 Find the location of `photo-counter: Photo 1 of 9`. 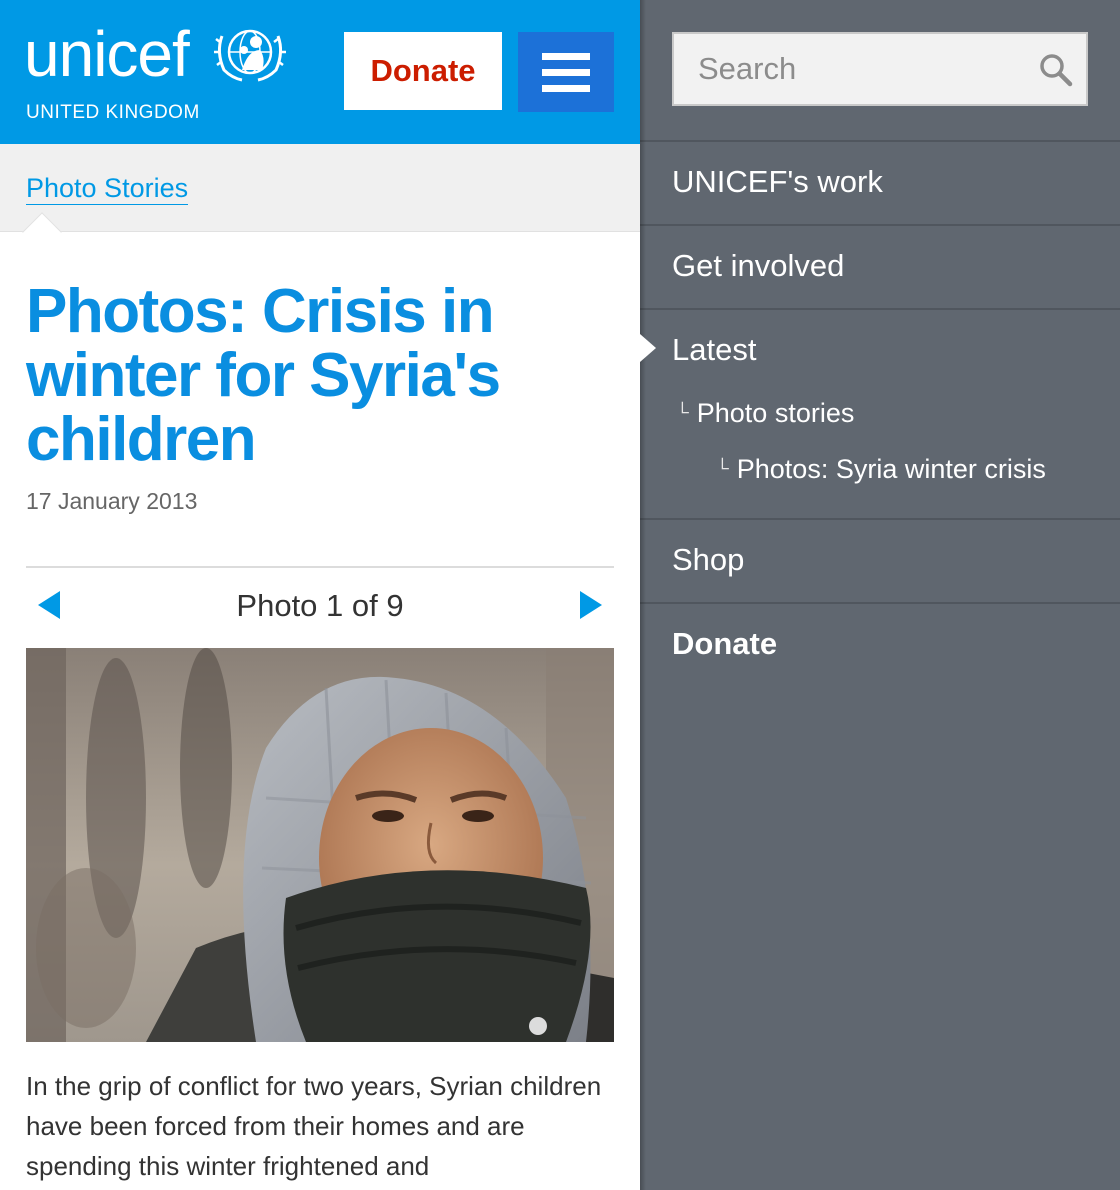

photo-counter: Photo 1 of 9 is located at coordinates (320, 605).